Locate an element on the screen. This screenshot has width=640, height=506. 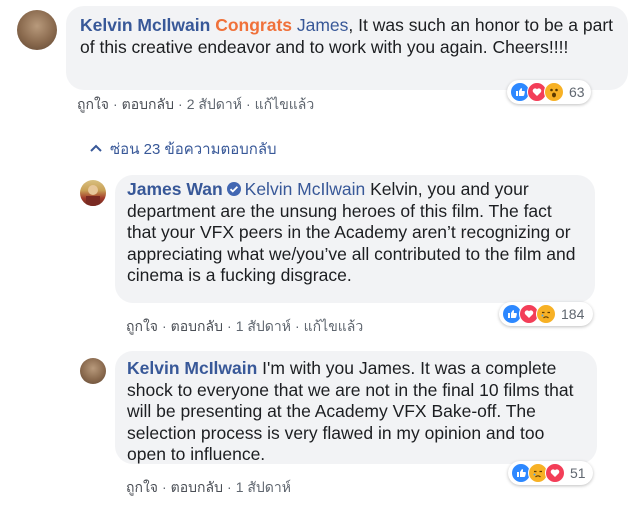
hide-replies-link: ซ่อน 23 ข้อความตอบกลับ is located at coordinates (183, 149).